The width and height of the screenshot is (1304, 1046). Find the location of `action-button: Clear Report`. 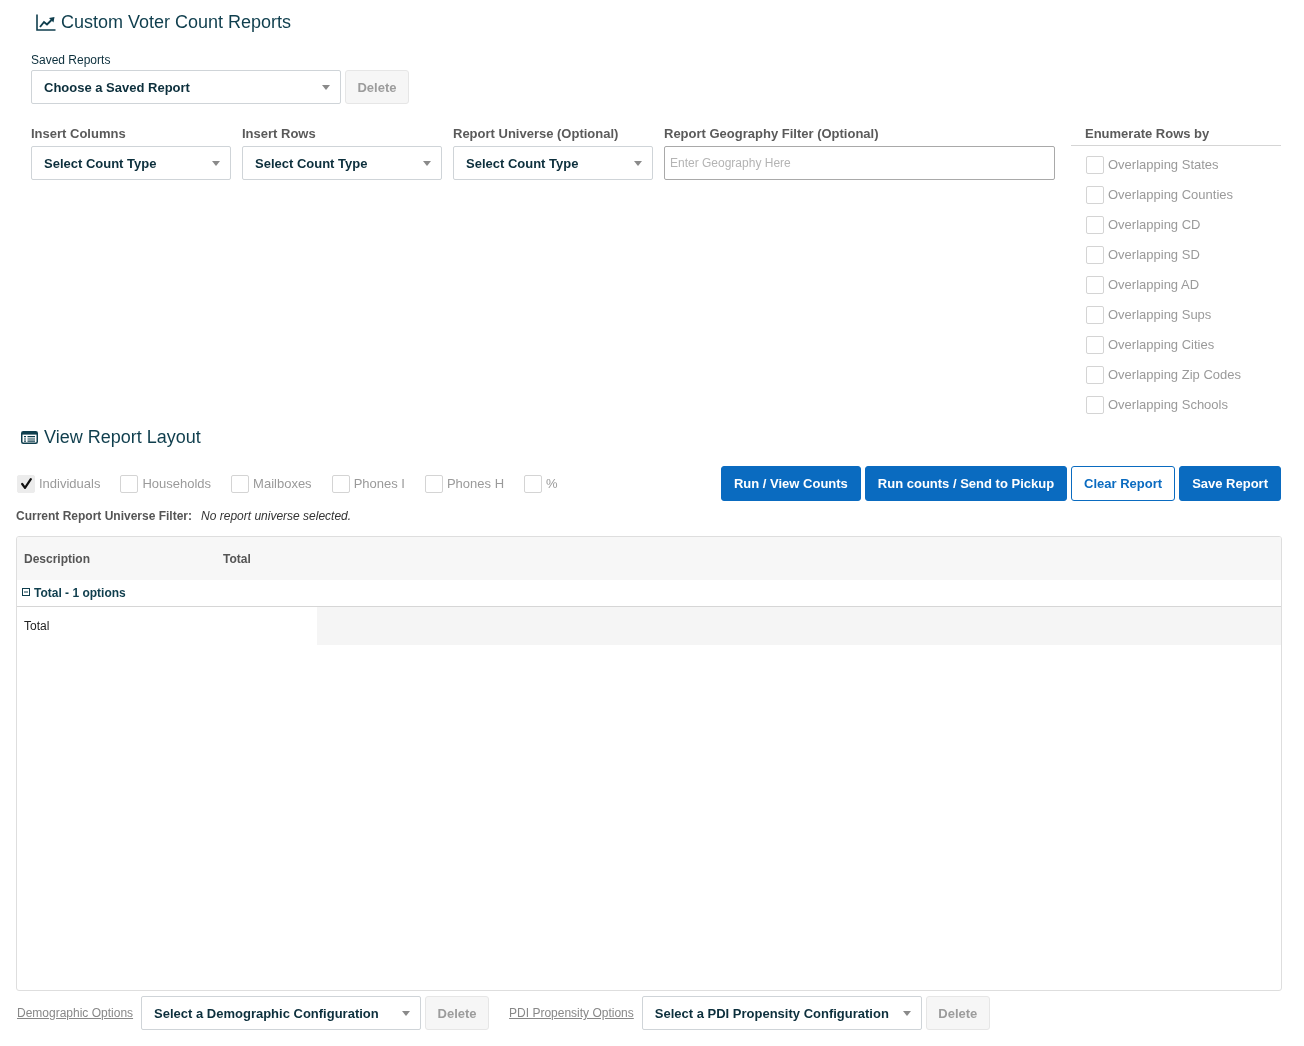

action-button: Clear Report is located at coordinates (1123, 483).